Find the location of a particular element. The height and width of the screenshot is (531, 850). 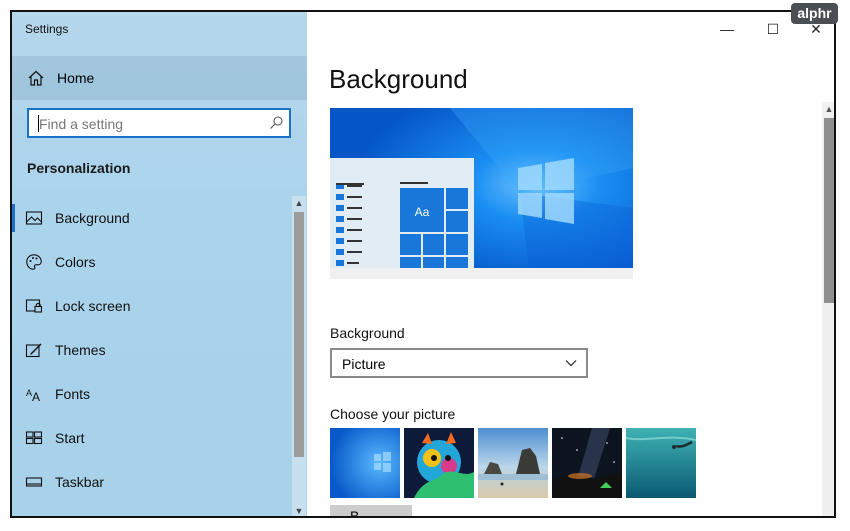

thumbnail-colorful-cat is located at coordinates (439, 463).